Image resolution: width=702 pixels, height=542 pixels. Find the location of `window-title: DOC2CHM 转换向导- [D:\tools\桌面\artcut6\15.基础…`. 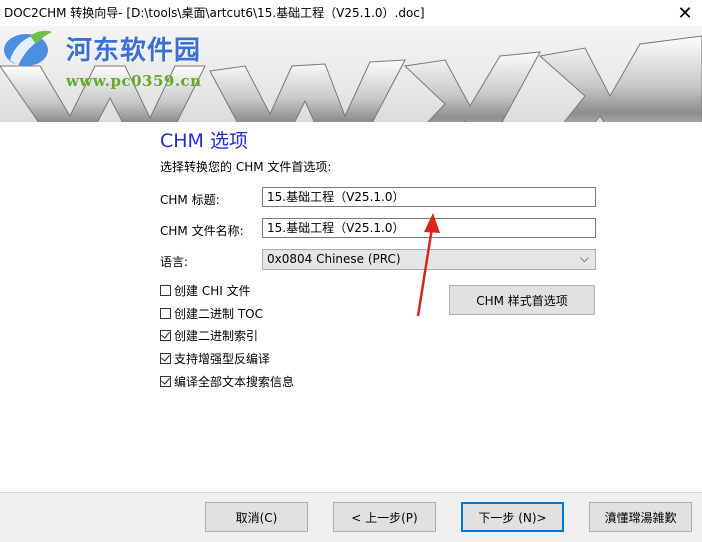

window-title: DOC2CHM 转换向导- [D:\tools\桌面\artcut6\15.基础… is located at coordinates (214, 13).